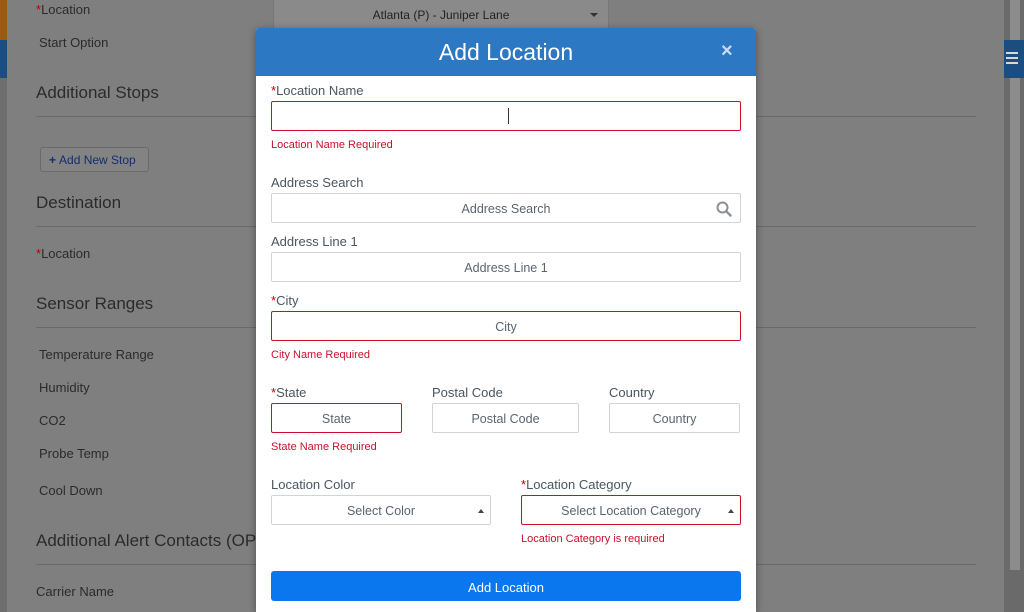 The image size is (1024, 612). What do you see at coordinates (324, 447) in the screenshot?
I see `state-error: State Name Required` at bounding box center [324, 447].